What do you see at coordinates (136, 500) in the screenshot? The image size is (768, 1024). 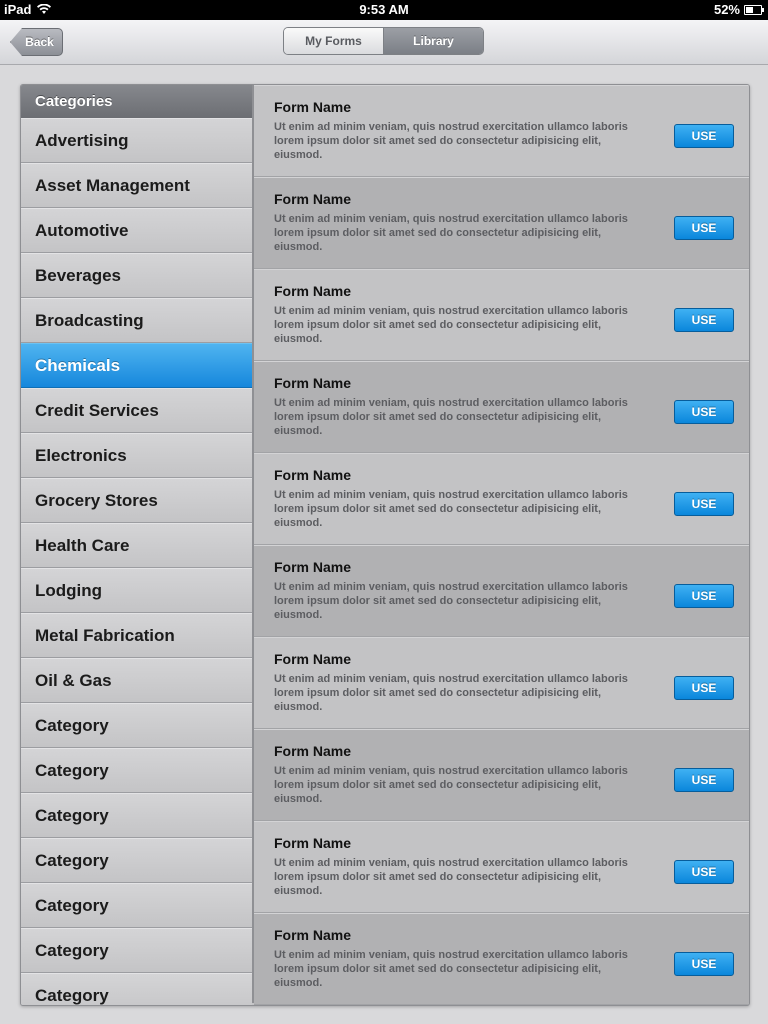 I see `sidebar-item: Grocery Stores` at bounding box center [136, 500].